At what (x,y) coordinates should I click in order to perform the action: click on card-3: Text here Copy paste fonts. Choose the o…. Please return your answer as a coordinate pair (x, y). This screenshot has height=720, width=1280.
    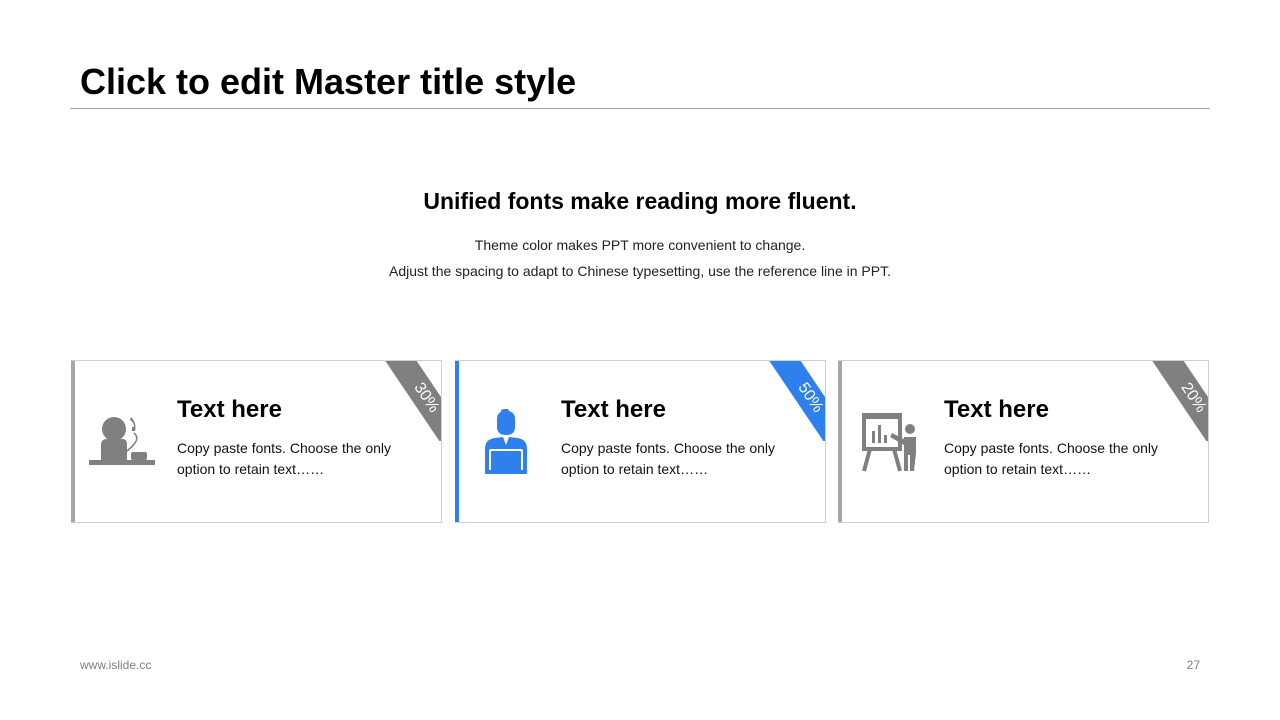
    Looking at the image, I should click on (1023, 441).